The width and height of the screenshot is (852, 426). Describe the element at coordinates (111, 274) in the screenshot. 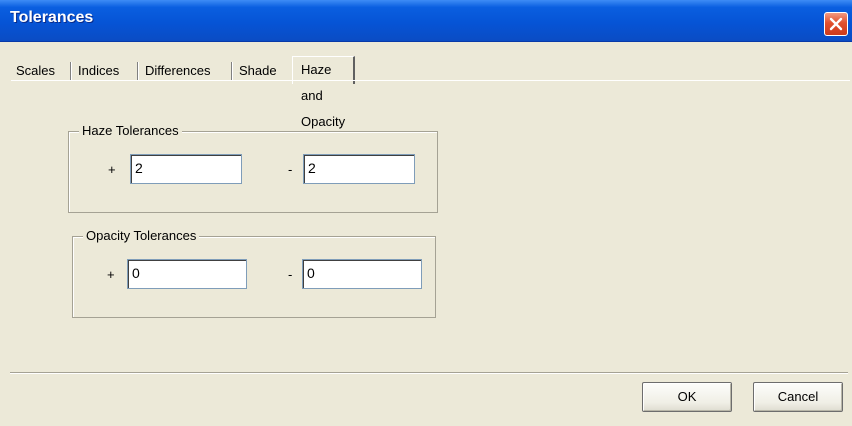

I see `opacity-plus-label: +` at that location.